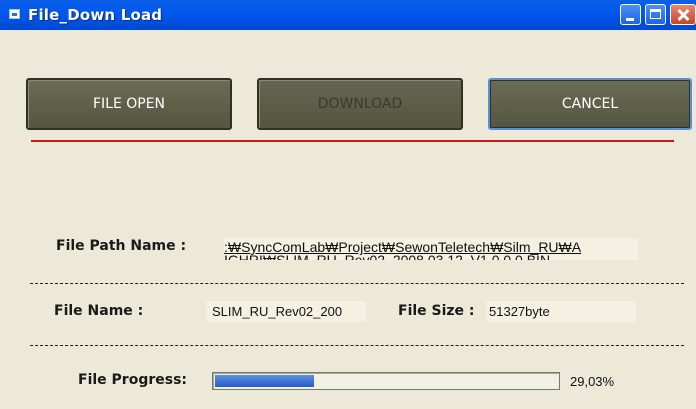 The height and width of the screenshot is (409, 696). What do you see at coordinates (386, 381) in the screenshot?
I see `progress-bar` at bounding box center [386, 381].